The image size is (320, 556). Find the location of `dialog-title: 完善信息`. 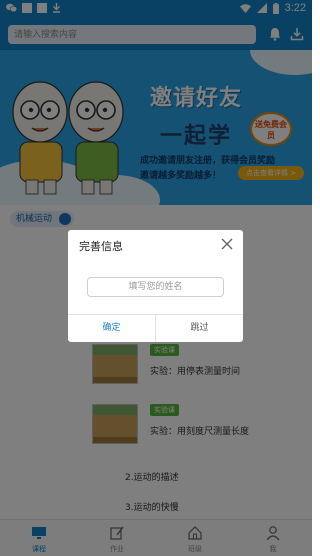

dialog-title: 完善信息 is located at coordinates (101, 246).